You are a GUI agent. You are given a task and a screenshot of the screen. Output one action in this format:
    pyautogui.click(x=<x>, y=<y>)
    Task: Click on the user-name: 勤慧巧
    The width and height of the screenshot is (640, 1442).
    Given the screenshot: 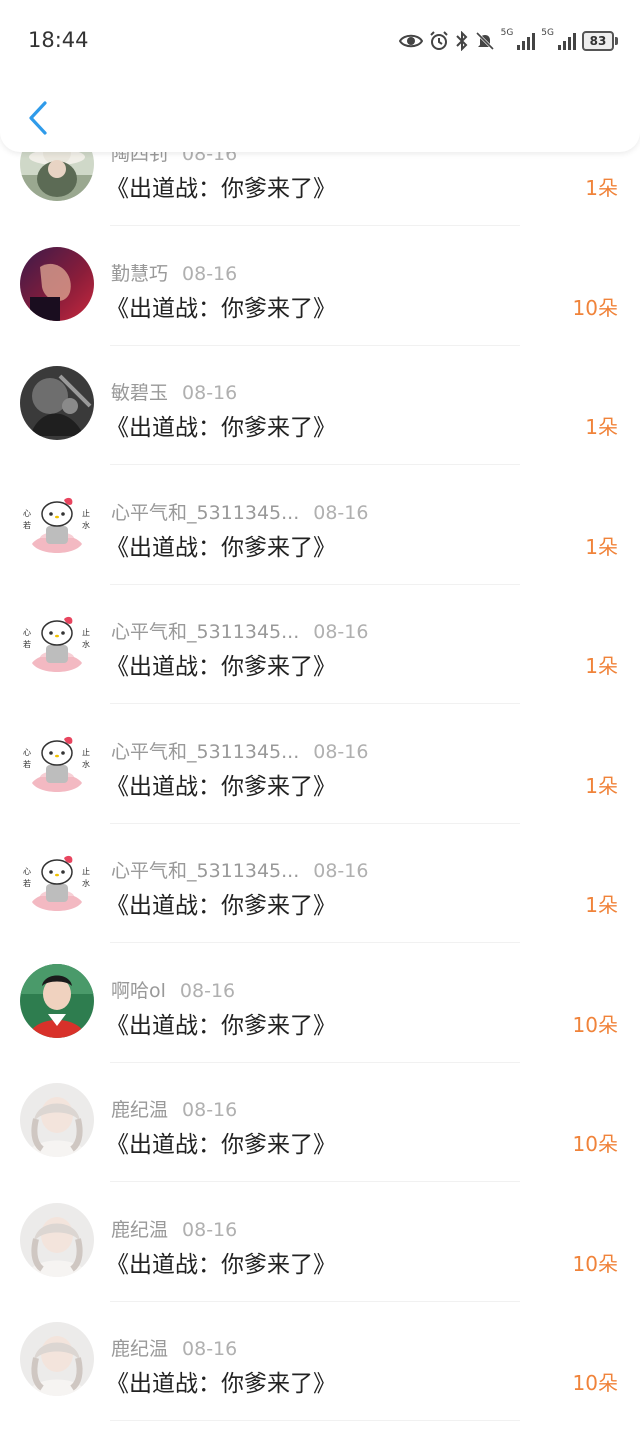 What is the action you would take?
    pyautogui.click(x=139, y=274)
    